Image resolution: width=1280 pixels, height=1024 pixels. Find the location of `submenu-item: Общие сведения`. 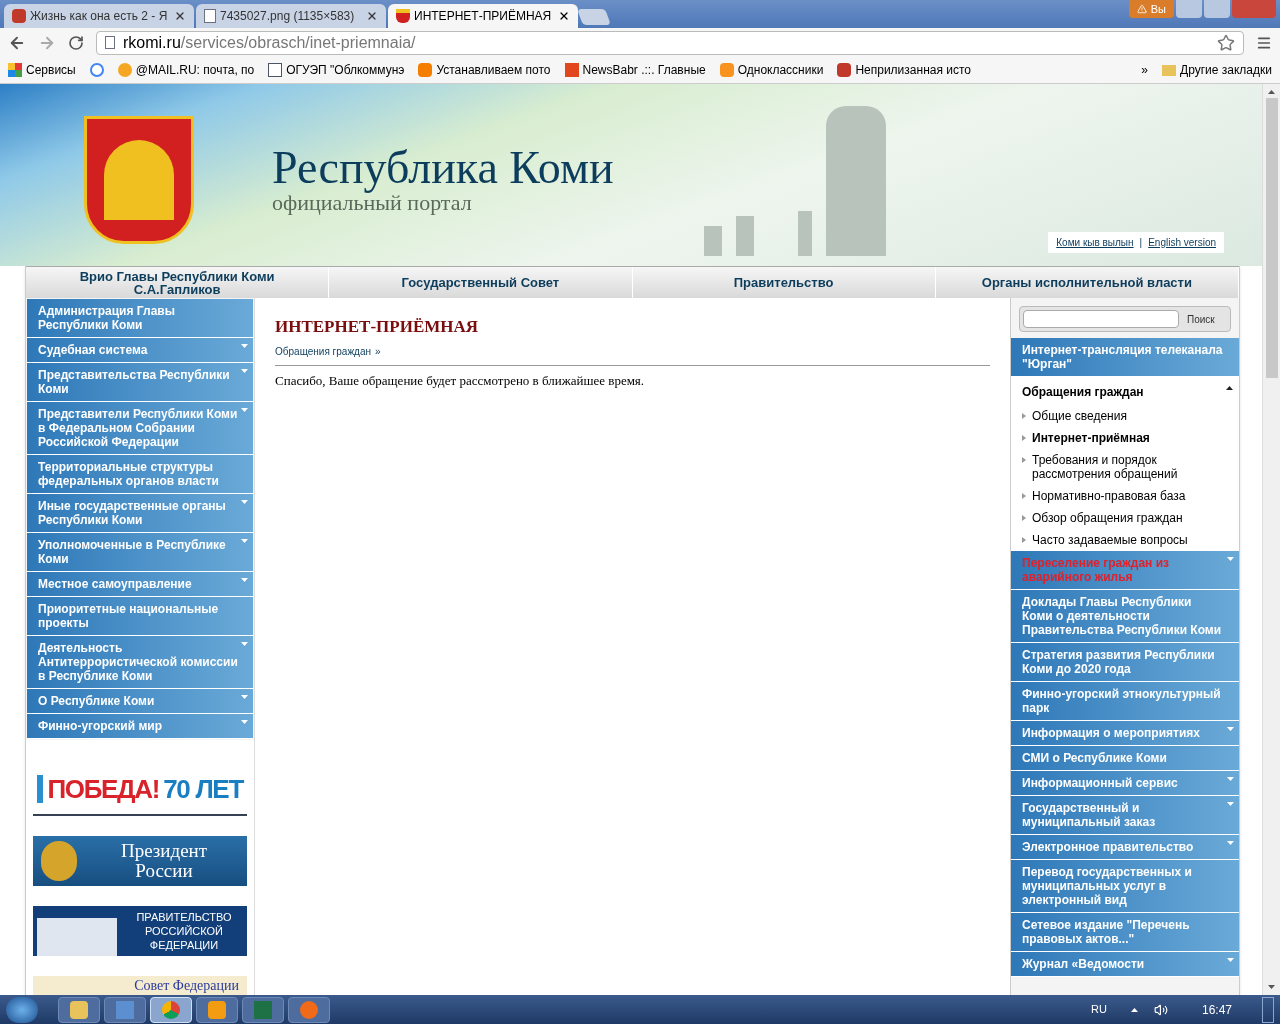

submenu-item: Общие сведения is located at coordinates (1125, 416).